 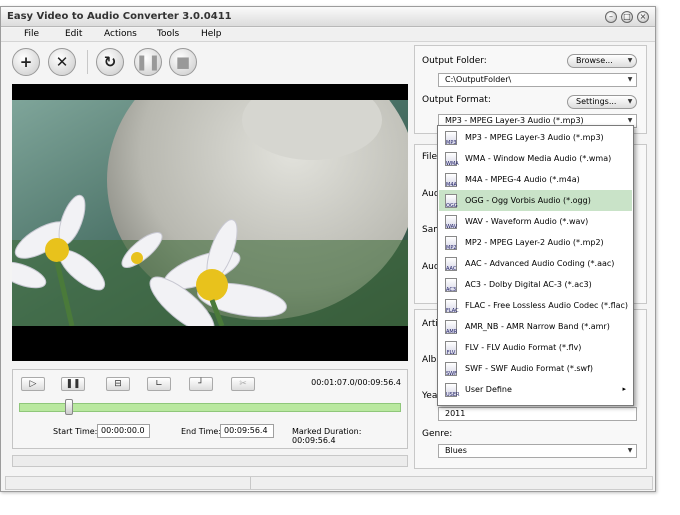 I want to click on pause-conversion-button: ❚❚, so click(x=148, y=62).